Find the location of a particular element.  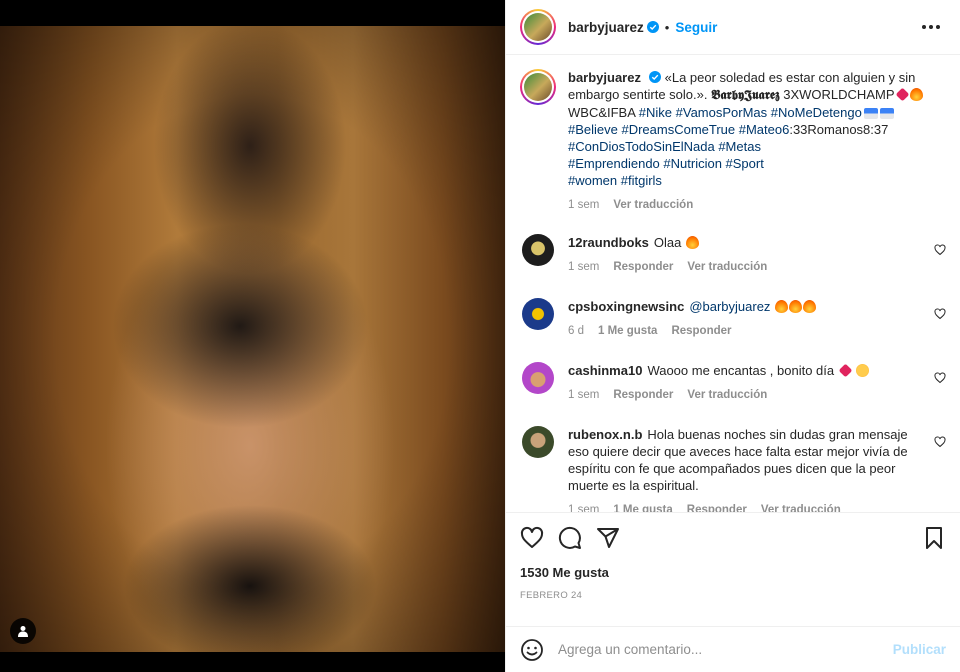

comment-time: 6 d is located at coordinates (576, 331).